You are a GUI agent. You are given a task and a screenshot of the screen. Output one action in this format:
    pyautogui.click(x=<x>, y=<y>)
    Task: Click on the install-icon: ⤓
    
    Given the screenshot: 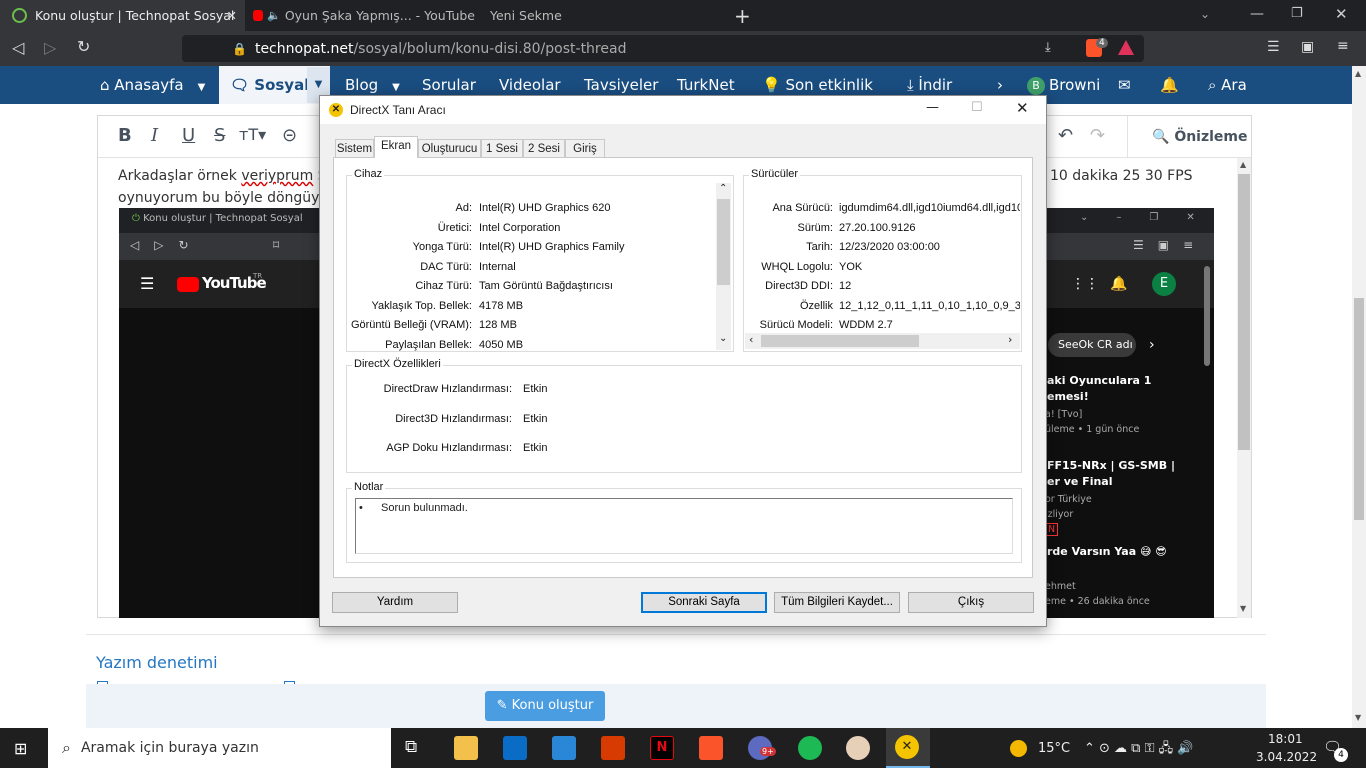 What is the action you would take?
    pyautogui.click(x=1048, y=47)
    